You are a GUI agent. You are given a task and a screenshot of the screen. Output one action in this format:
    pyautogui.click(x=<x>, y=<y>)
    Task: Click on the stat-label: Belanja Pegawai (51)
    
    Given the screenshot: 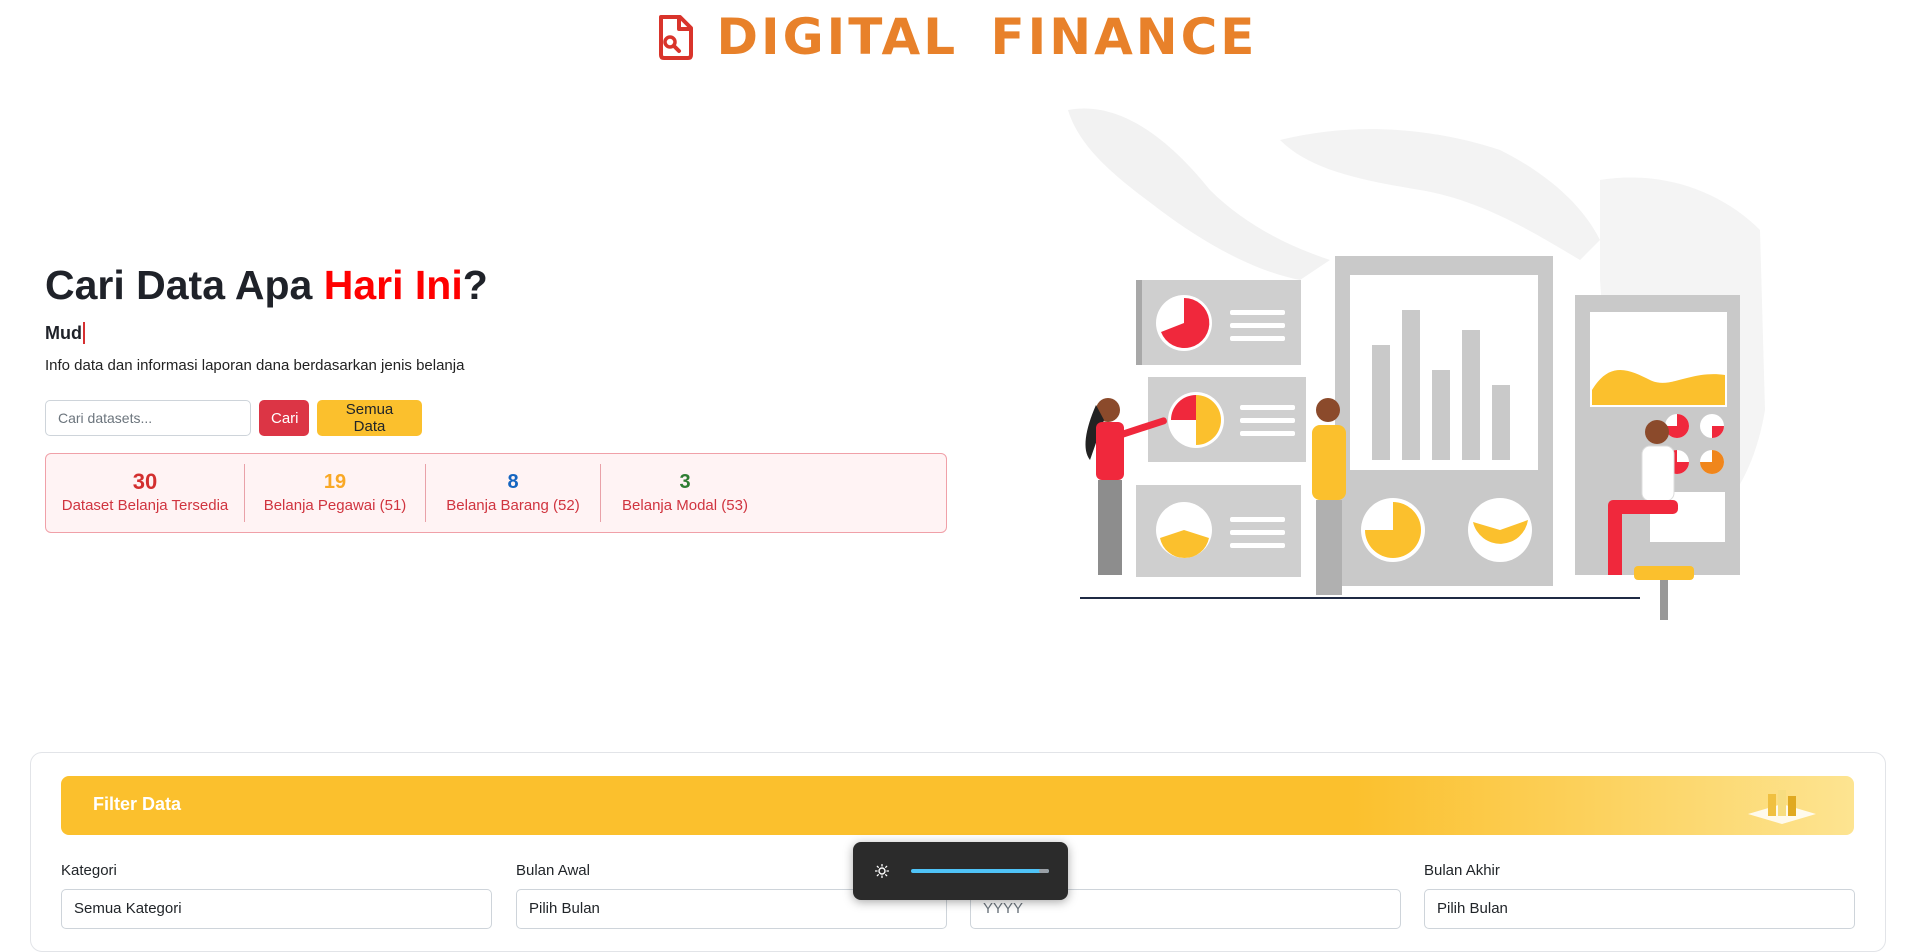 What is the action you would take?
    pyautogui.click(x=335, y=505)
    